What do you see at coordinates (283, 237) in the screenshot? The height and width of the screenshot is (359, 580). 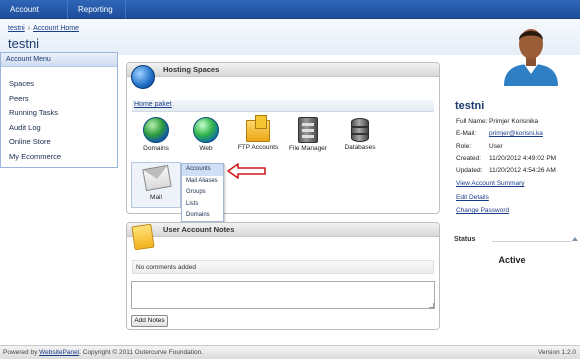 I see `user-account-notes-header: User Account Notes` at bounding box center [283, 237].